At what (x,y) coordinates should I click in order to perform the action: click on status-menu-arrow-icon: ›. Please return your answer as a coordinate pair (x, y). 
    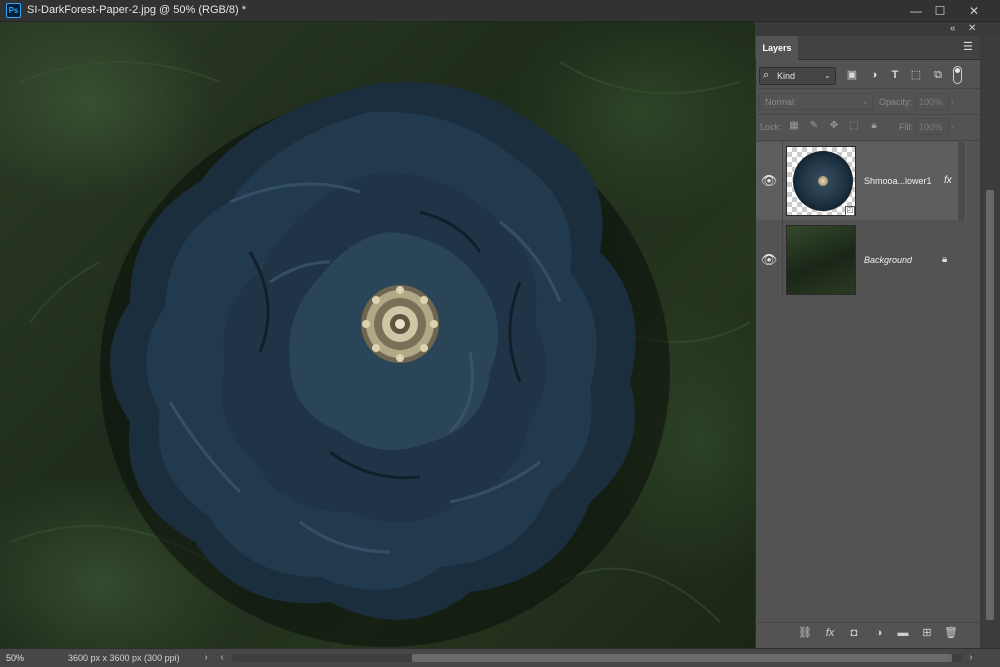
    Looking at the image, I should click on (206, 658).